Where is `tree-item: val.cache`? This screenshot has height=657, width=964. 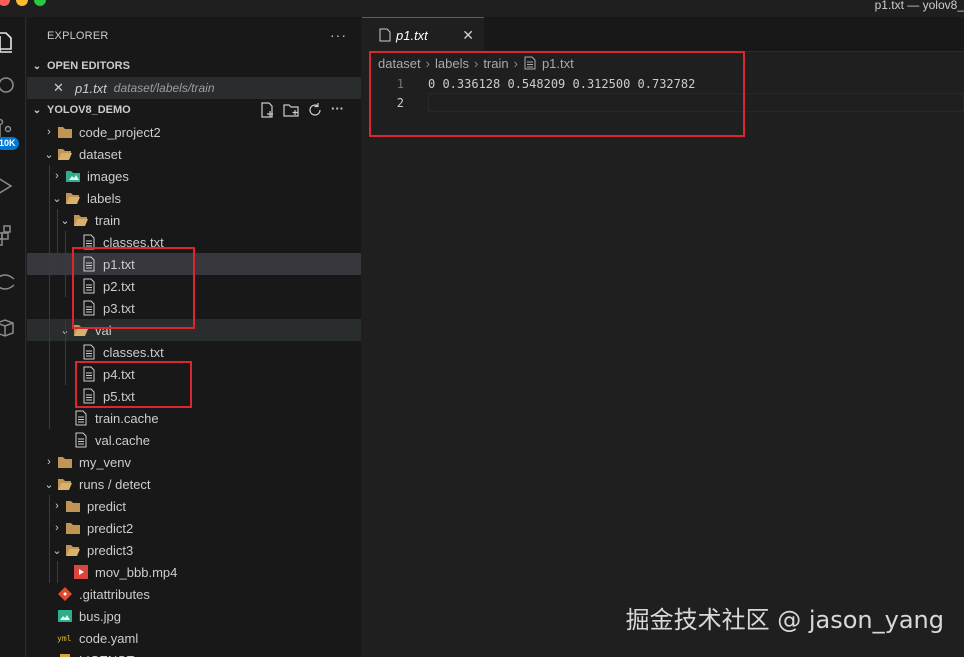
tree-item: val.cache is located at coordinates (194, 440).